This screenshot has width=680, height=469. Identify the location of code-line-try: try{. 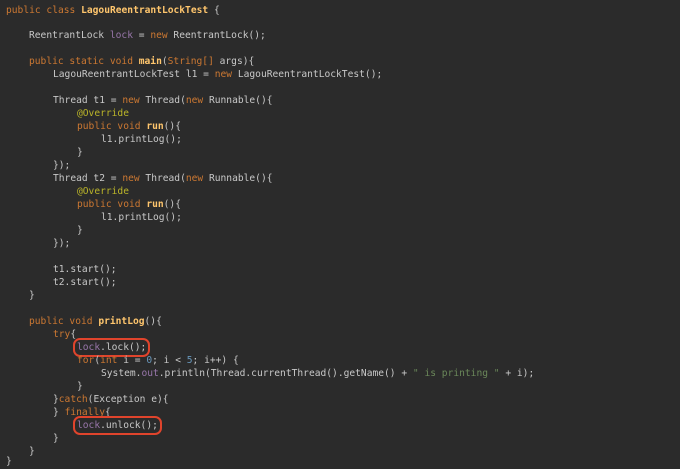
(65, 334).